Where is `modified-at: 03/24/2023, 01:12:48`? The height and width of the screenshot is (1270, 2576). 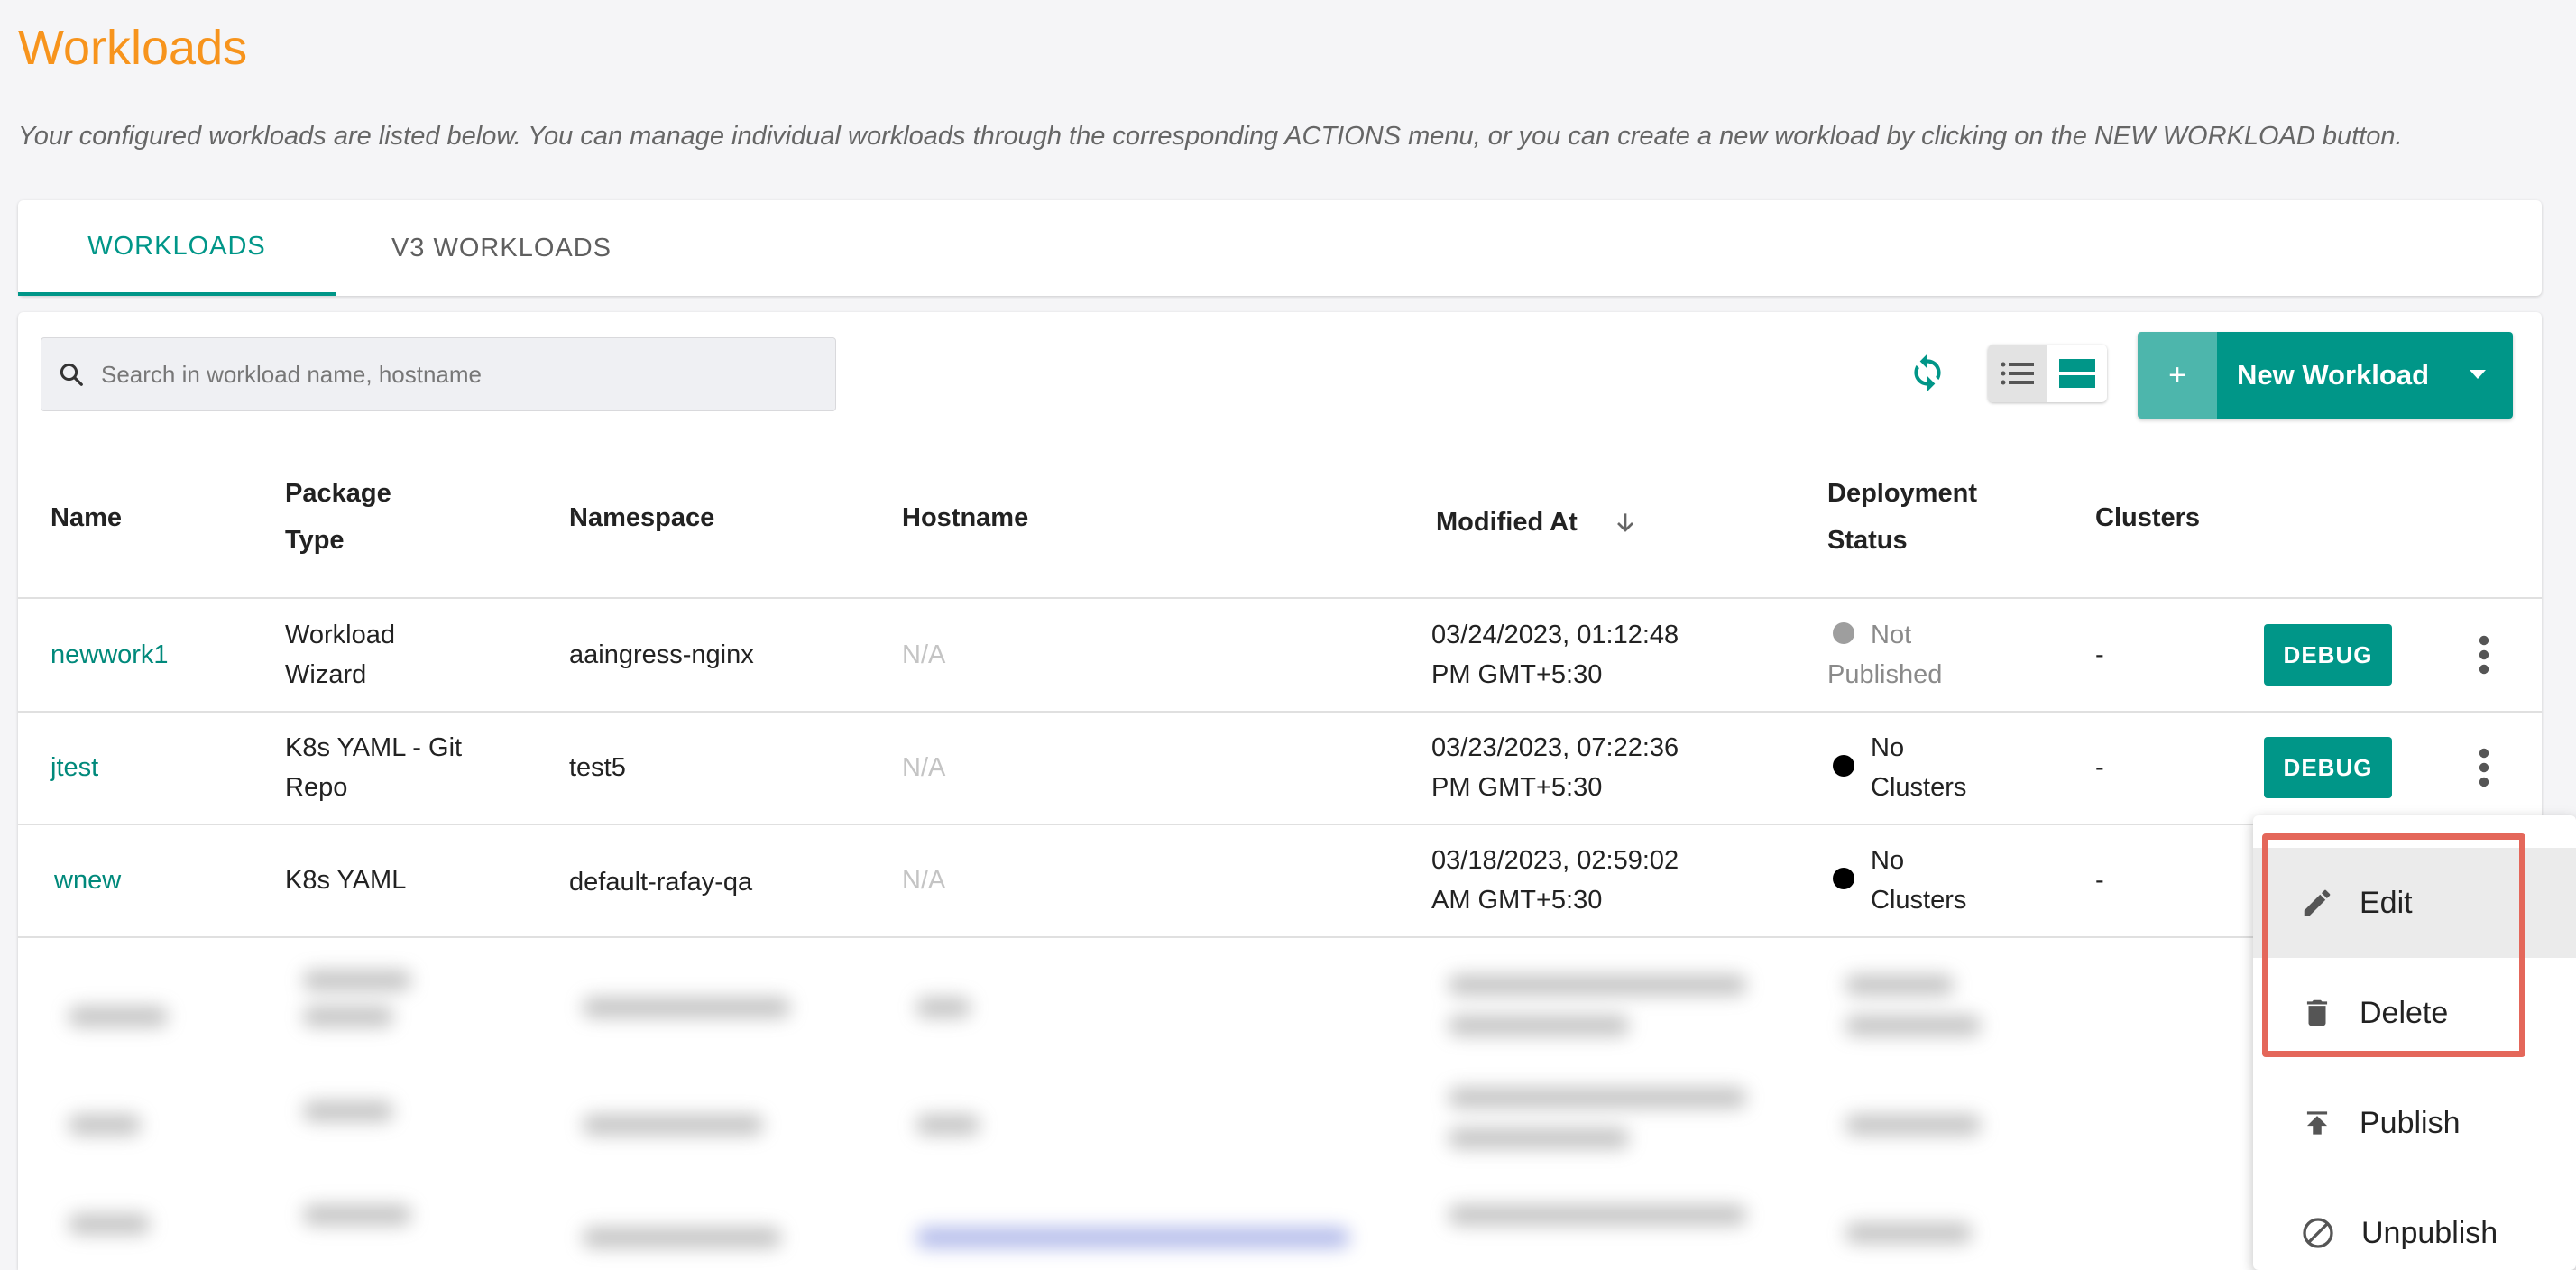 modified-at: 03/24/2023, 01:12:48 is located at coordinates (1555, 635).